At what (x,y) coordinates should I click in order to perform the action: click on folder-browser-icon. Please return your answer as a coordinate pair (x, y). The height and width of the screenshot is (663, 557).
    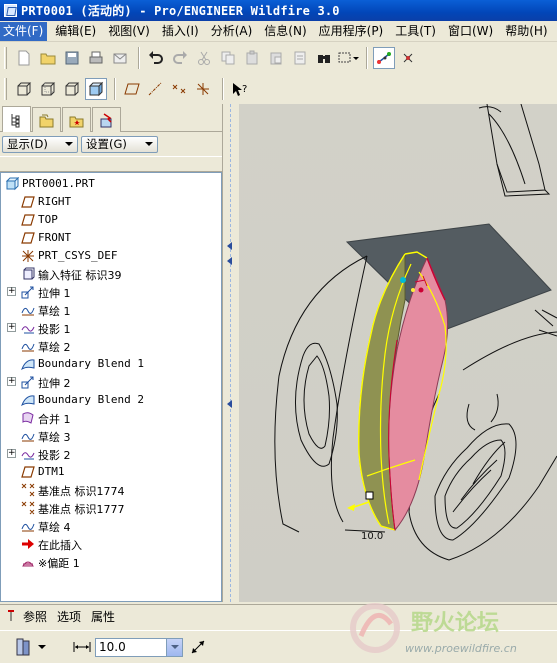
    Looking at the image, I should click on (46, 120).